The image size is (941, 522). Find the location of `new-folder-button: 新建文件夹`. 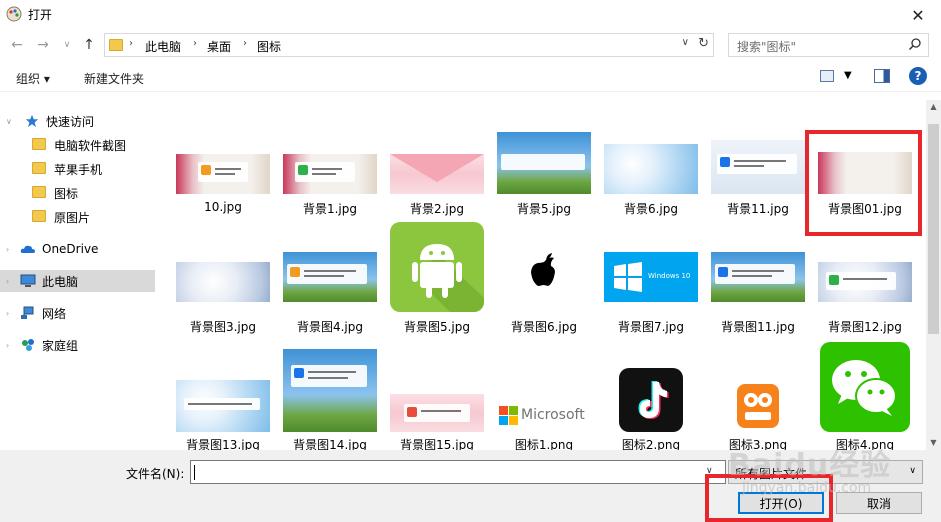

new-folder-button: 新建文件夹 is located at coordinates (114, 78).